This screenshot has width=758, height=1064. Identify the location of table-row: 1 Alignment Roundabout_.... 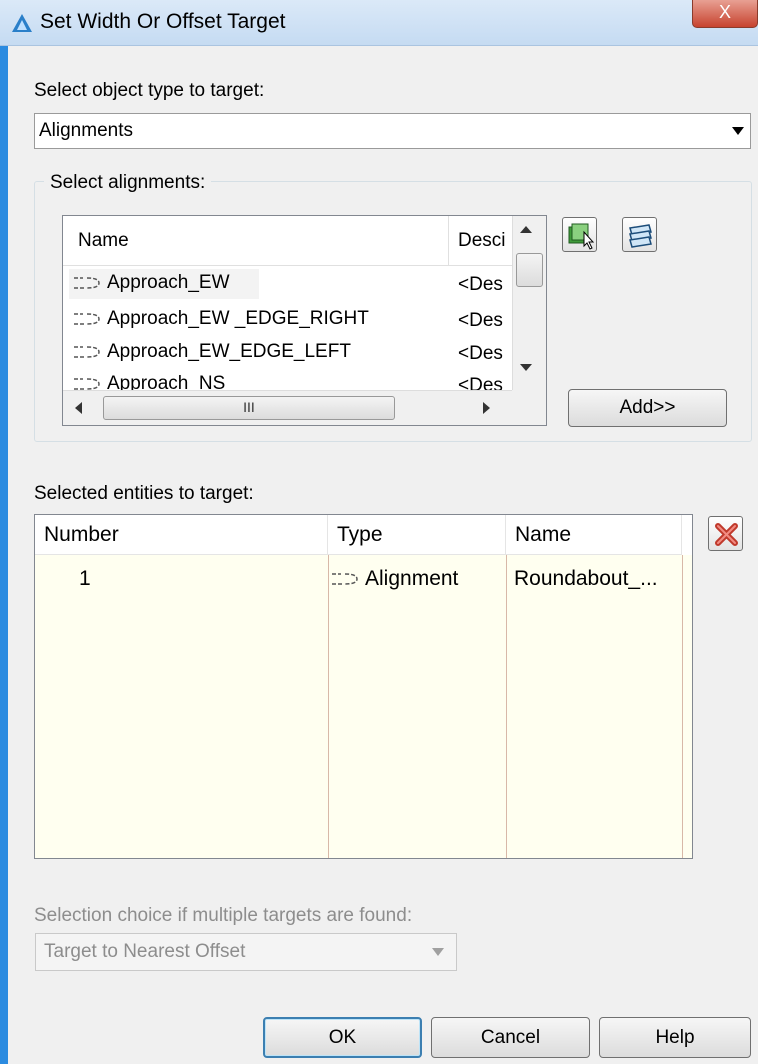
(358, 580).